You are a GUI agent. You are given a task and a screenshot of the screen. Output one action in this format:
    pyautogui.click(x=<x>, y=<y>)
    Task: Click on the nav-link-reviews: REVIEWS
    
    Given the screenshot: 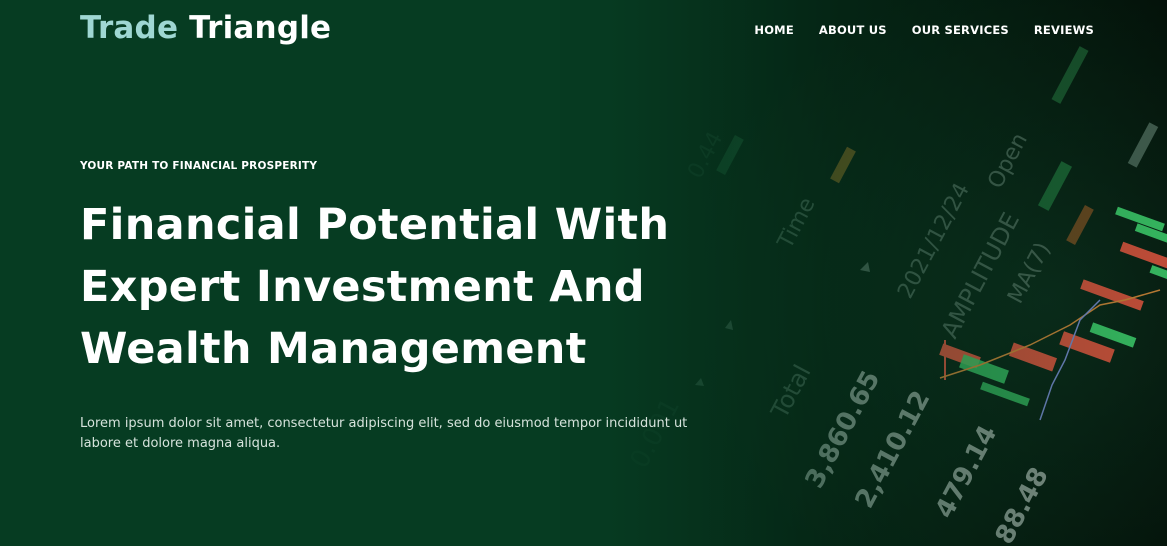 What is the action you would take?
    pyautogui.click(x=1064, y=30)
    